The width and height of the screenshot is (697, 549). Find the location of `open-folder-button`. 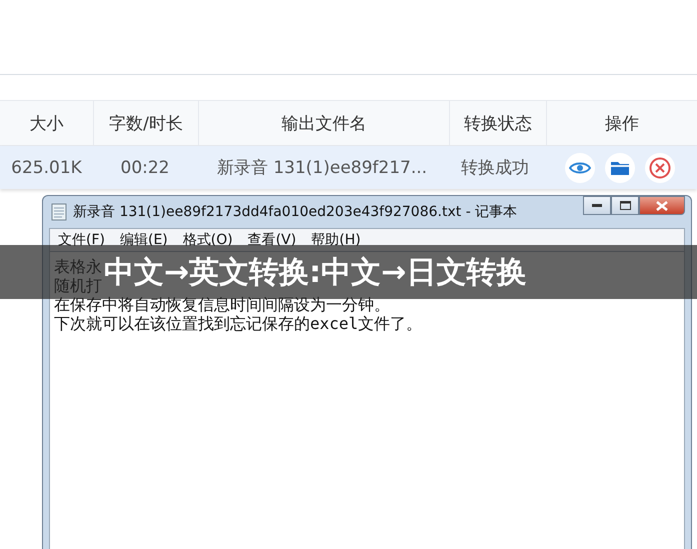

open-folder-button is located at coordinates (620, 167).